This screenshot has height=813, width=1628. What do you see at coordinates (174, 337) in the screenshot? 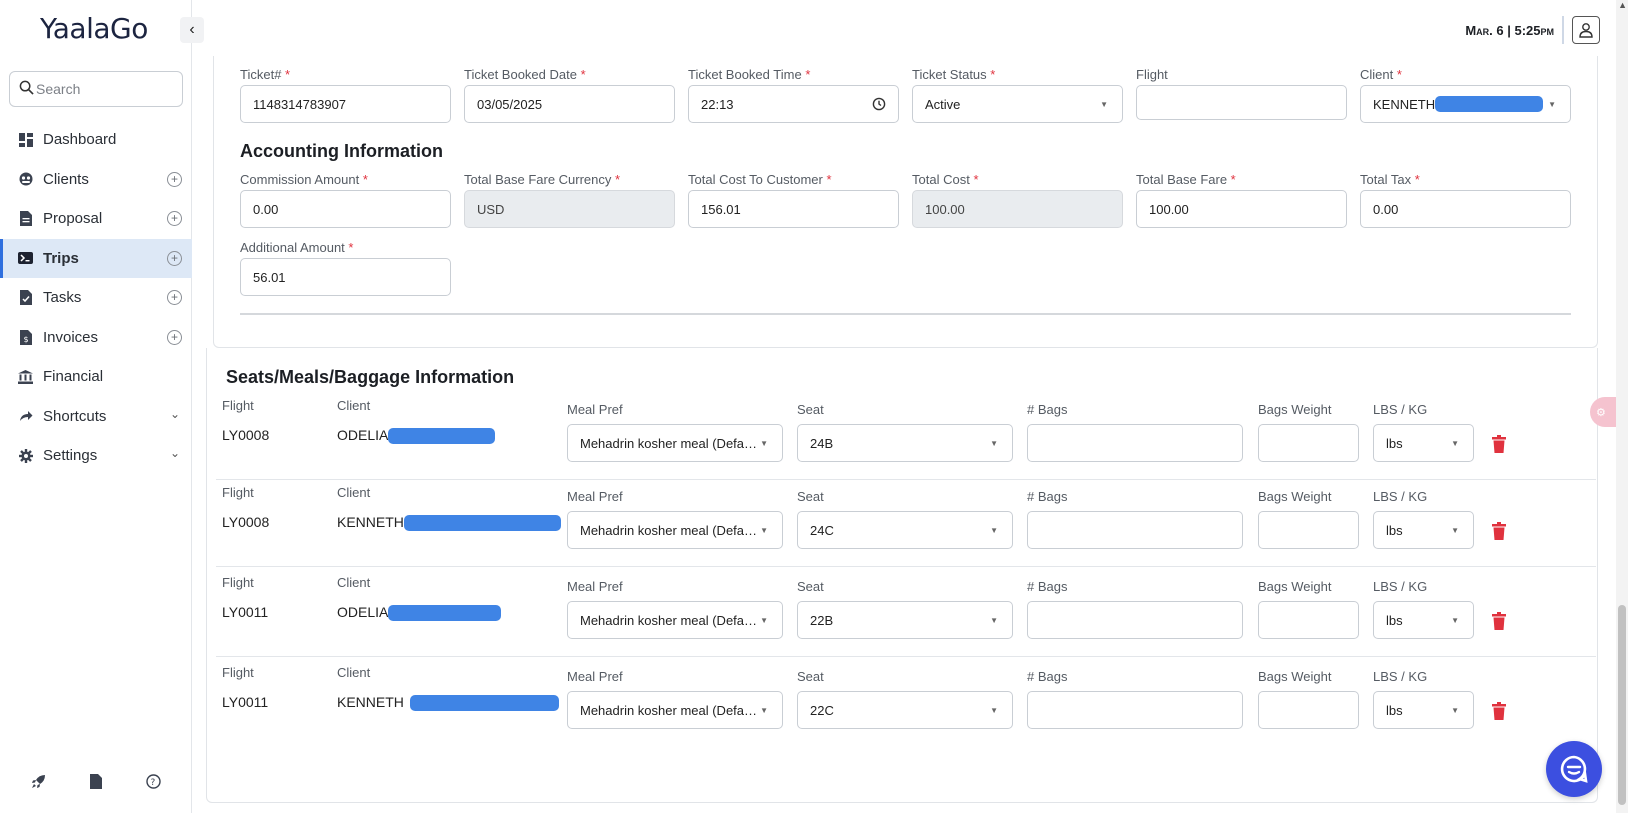
I see `add-invoice-icon: +` at bounding box center [174, 337].